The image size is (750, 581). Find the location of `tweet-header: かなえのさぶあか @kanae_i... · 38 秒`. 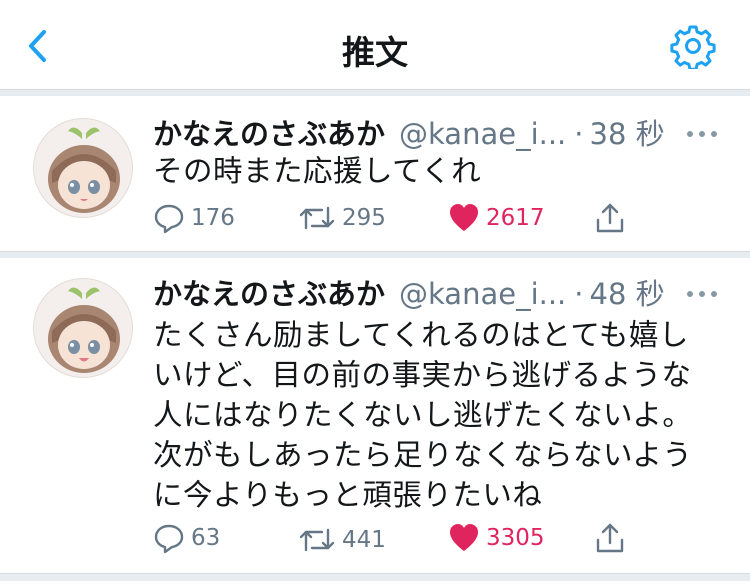

tweet-header: かなえのさぶあか @kanae_i... · 38 秒 is located at coordinates (409, 134).